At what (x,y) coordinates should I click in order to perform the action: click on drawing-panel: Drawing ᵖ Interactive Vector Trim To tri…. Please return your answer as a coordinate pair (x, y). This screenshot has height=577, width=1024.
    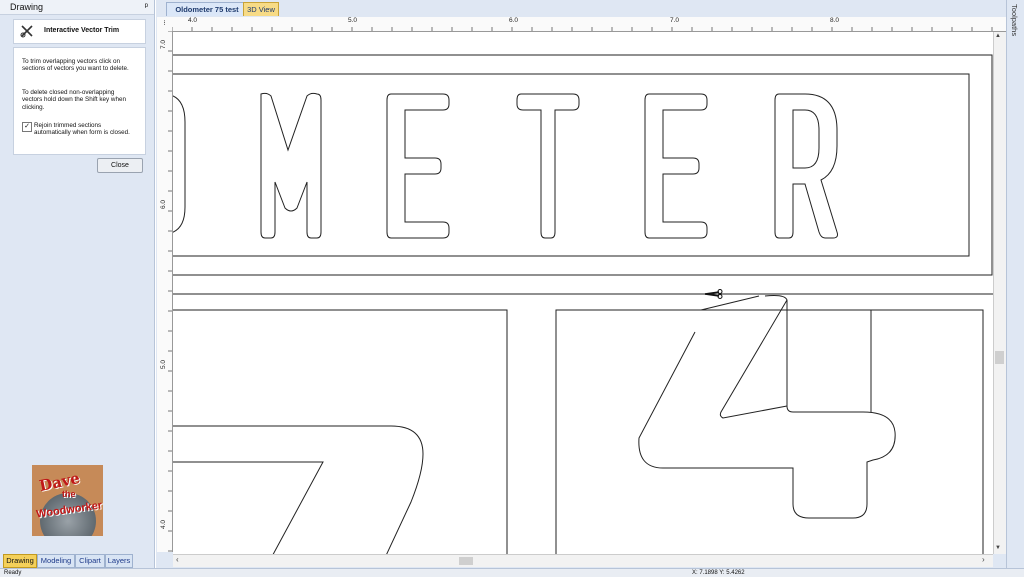
    Looking at the image, I should click on (77, 284).